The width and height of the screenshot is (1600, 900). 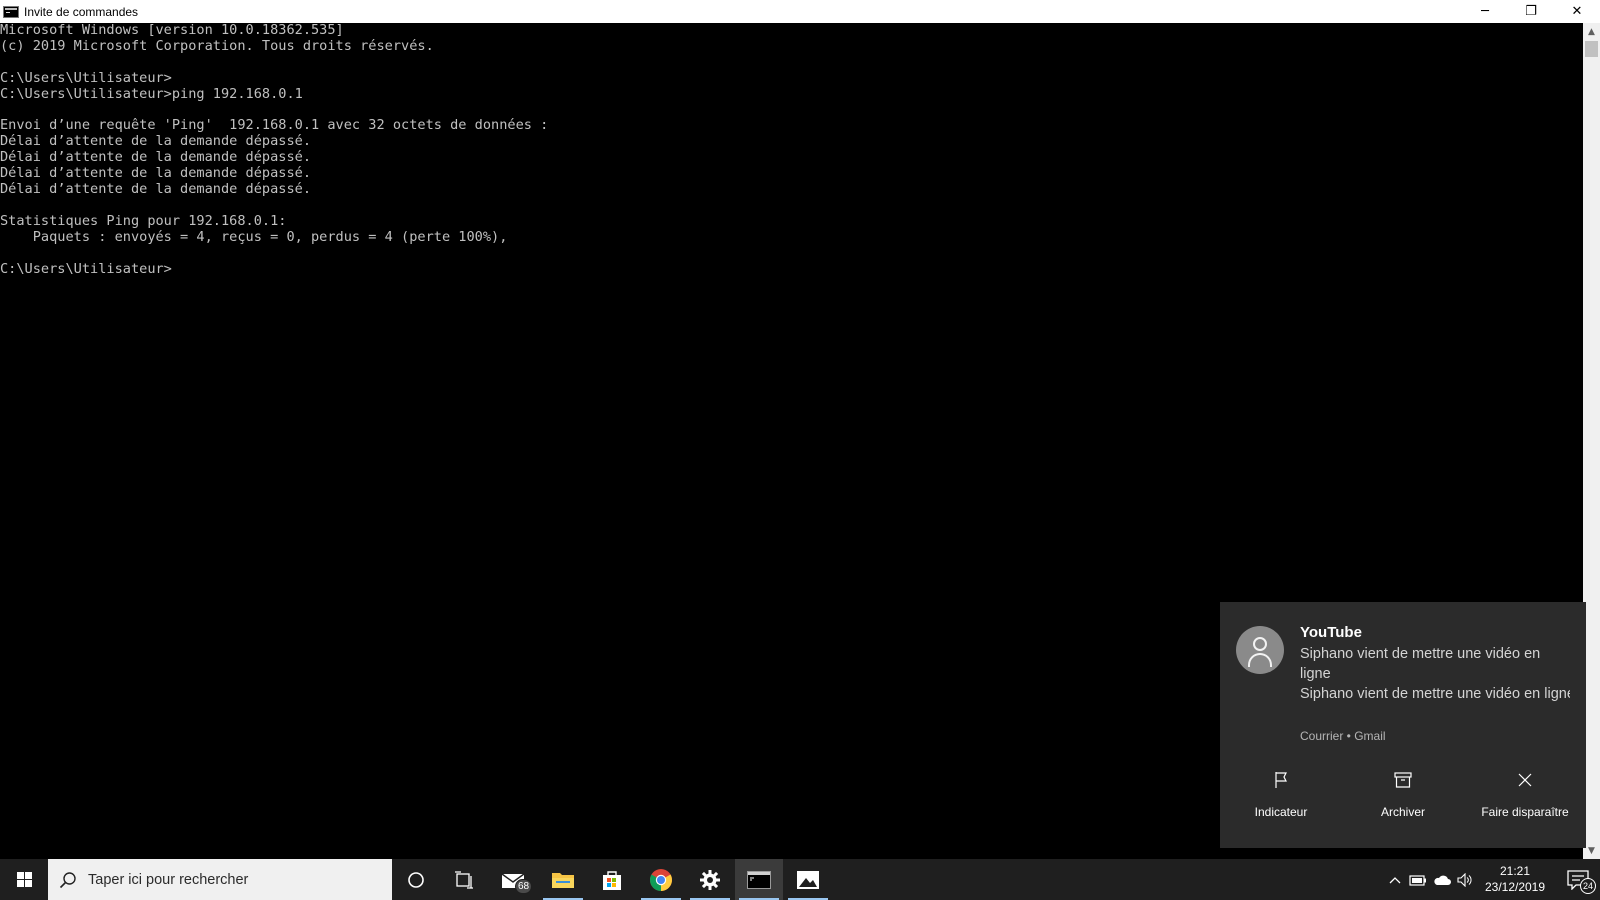 I want to click on search-icon, so click(x=68, y=880).